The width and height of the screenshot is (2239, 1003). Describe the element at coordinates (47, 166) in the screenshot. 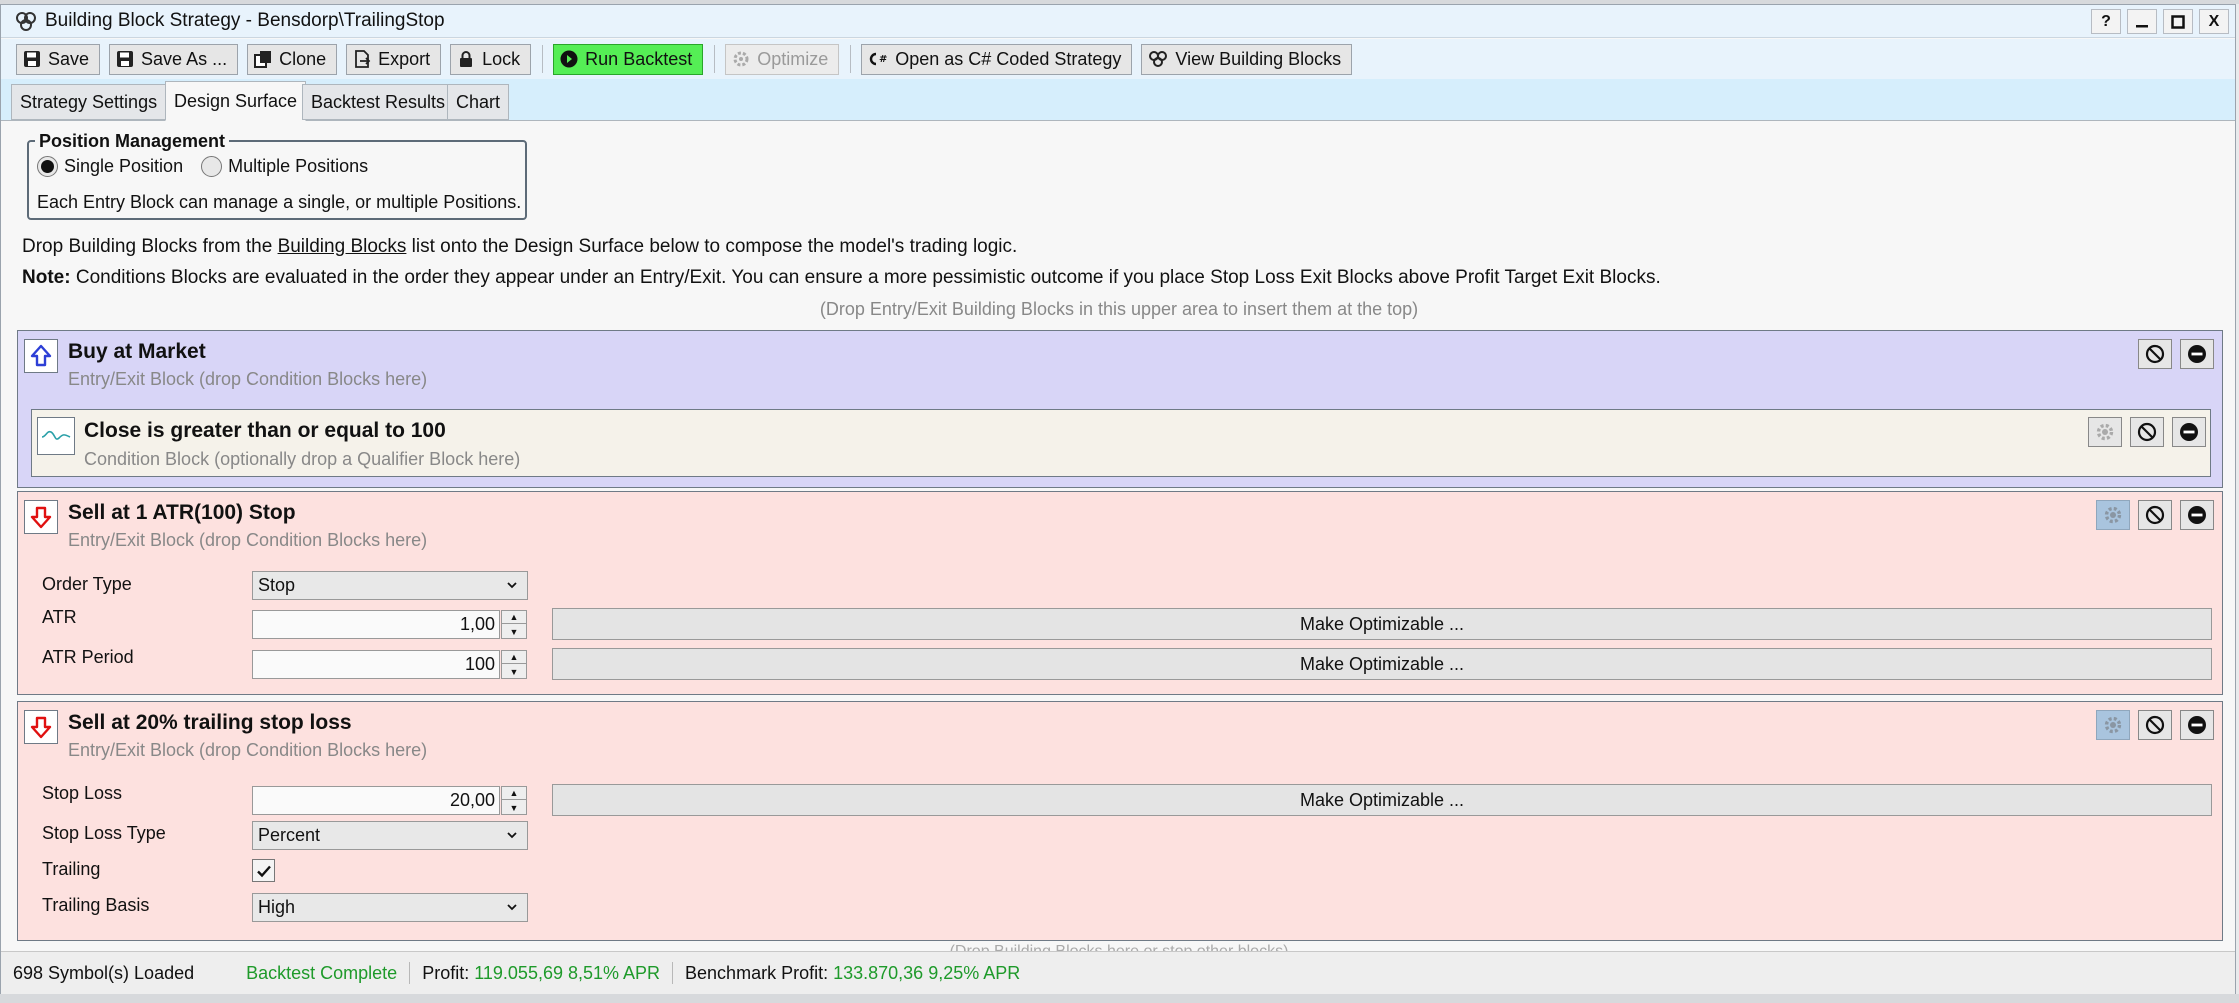

I see `single-position-radio` at that location.